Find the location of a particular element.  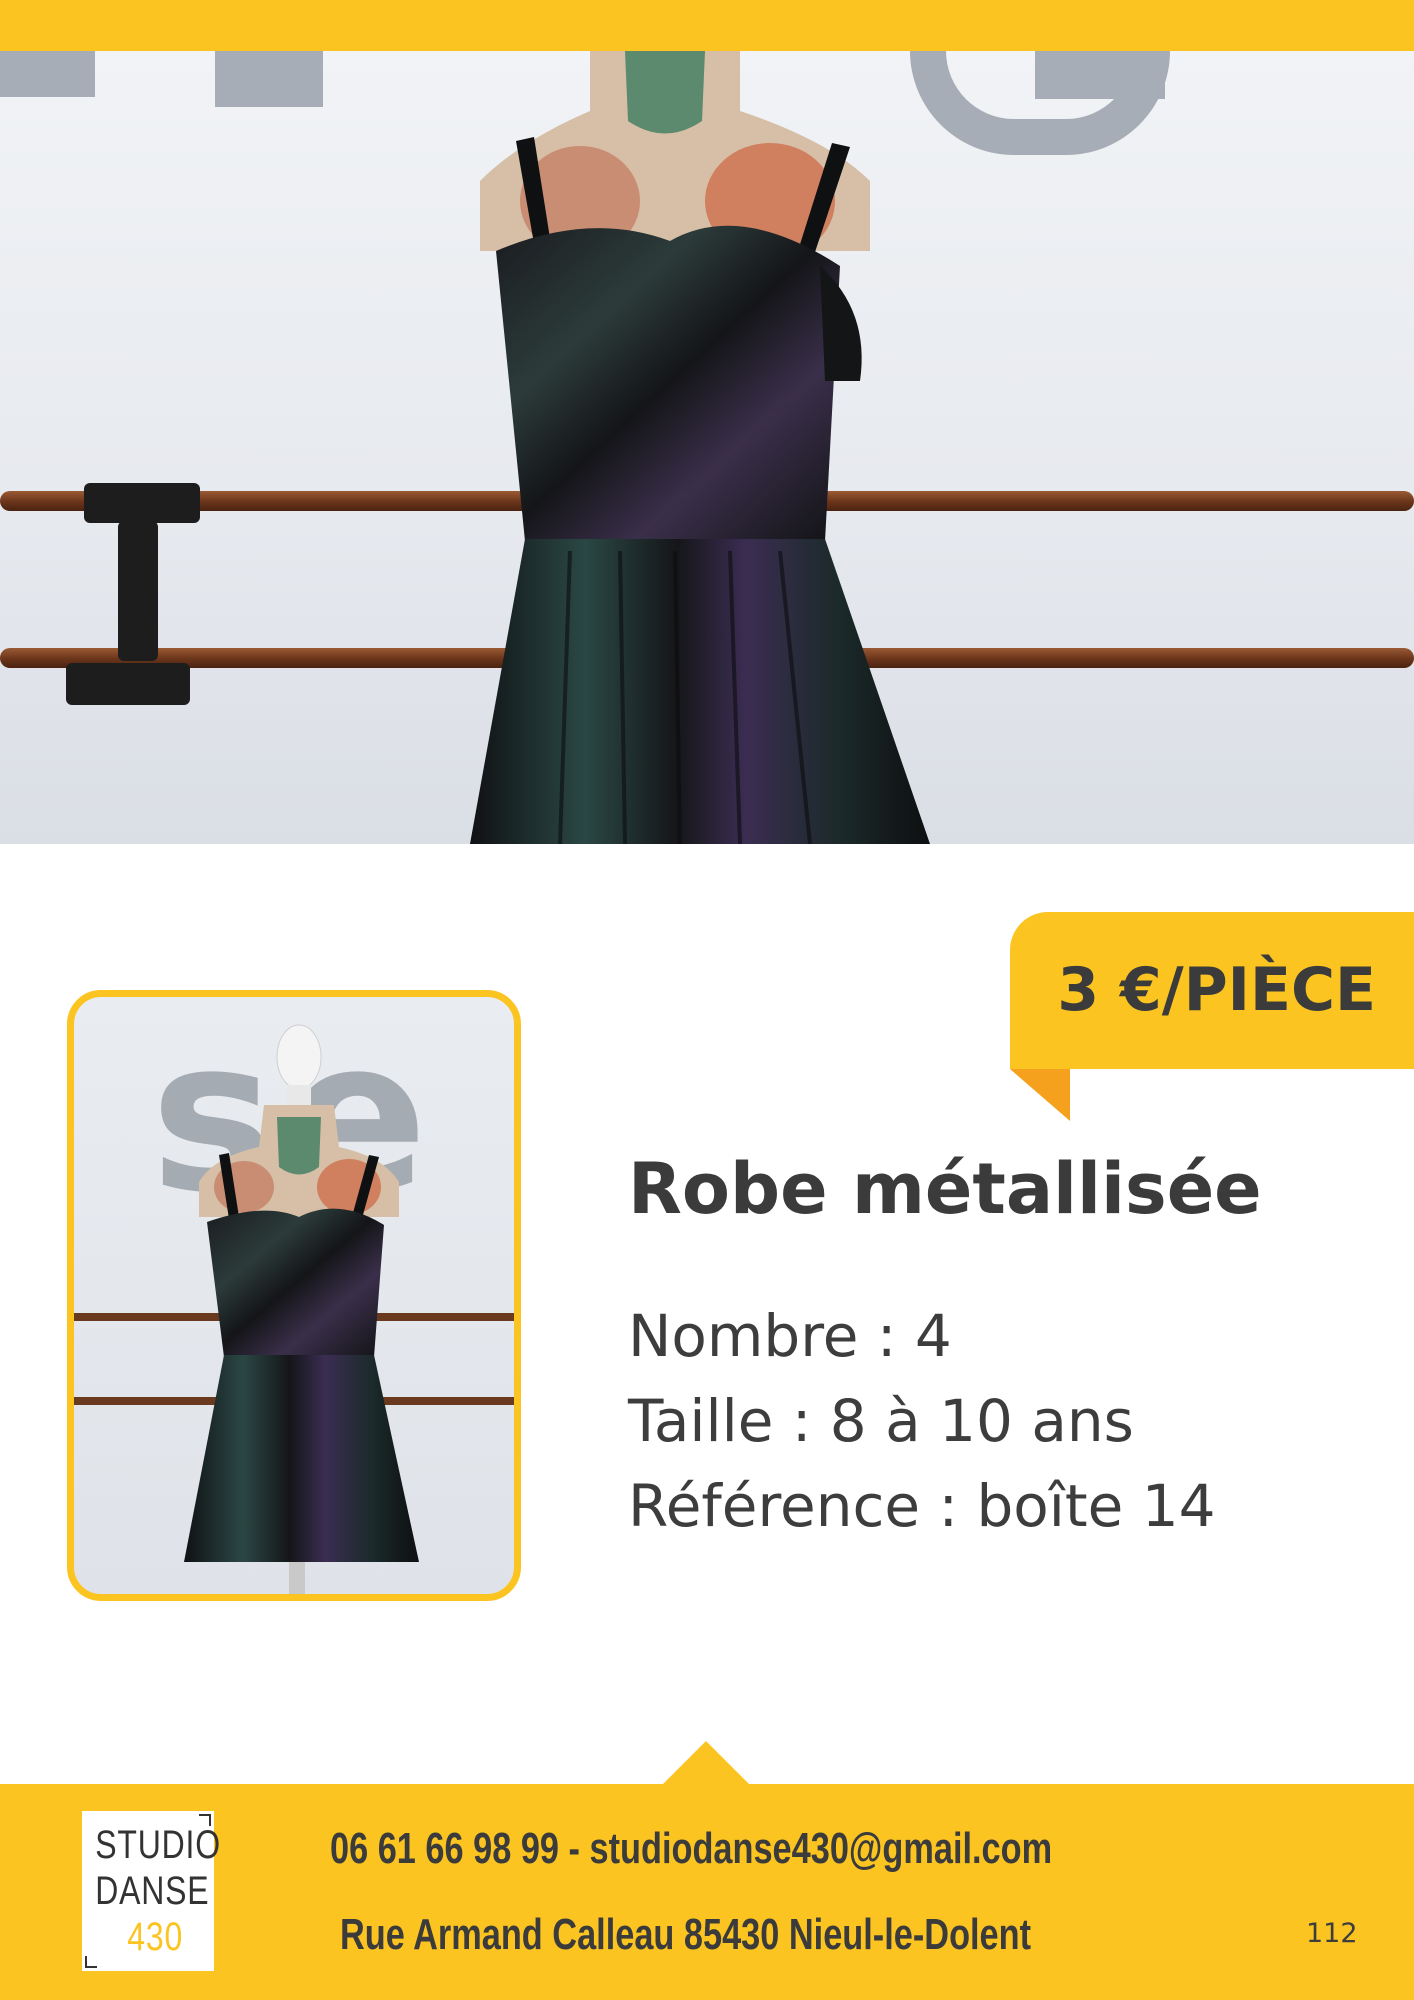

dress-thumbnail-photo: se is located at coordinates (294, 1295).